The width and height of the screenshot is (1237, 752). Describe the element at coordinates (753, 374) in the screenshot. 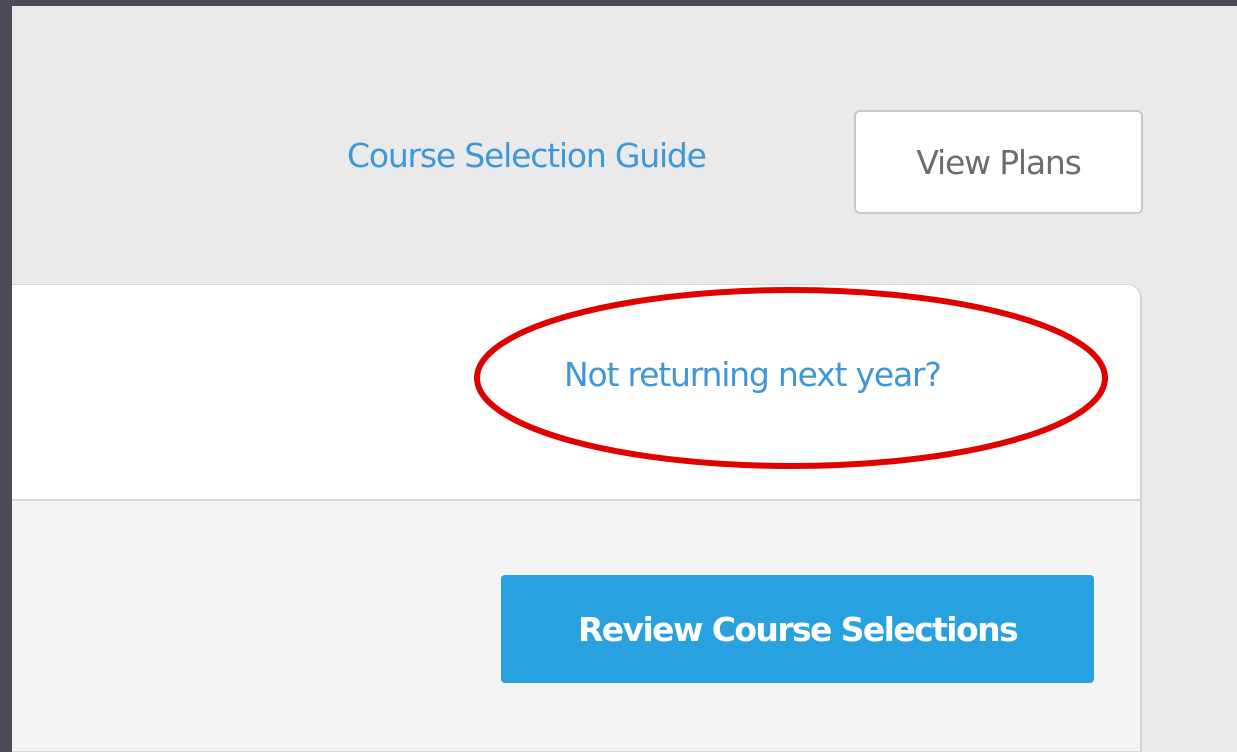

I see `not-returning-next-year-link: Not returning next year?` at that location.